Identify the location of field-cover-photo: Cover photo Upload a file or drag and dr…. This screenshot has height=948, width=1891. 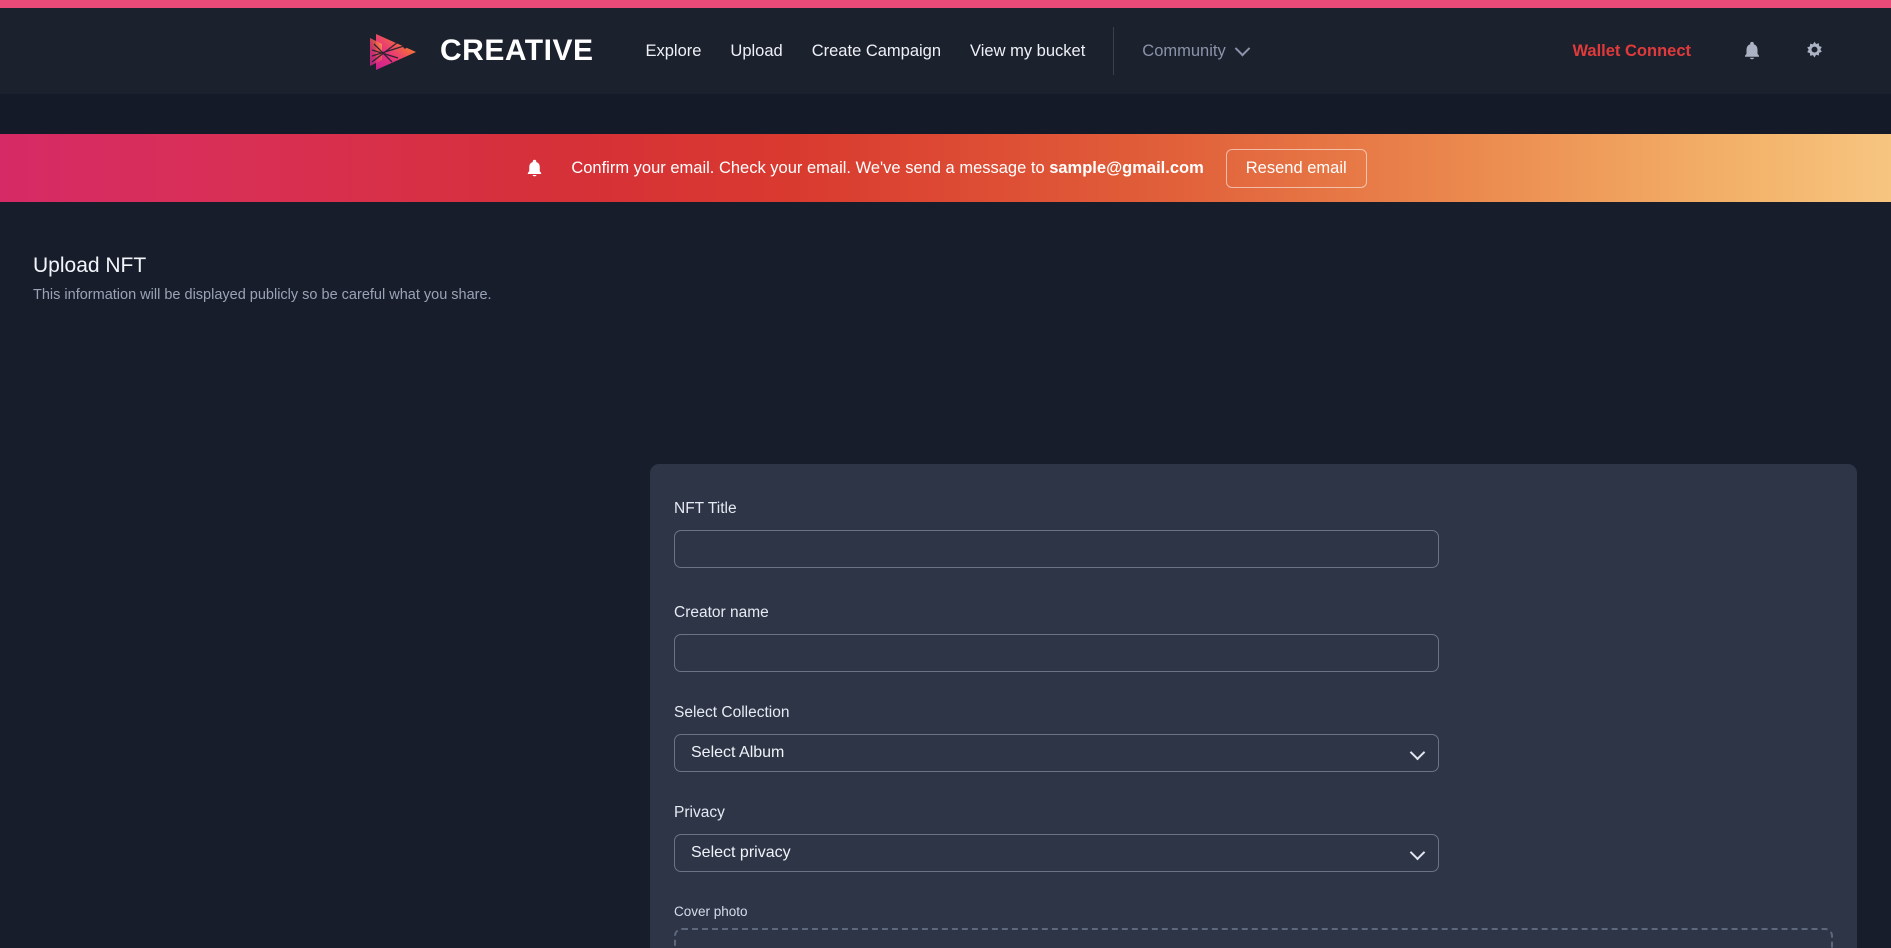
(1253, 926).